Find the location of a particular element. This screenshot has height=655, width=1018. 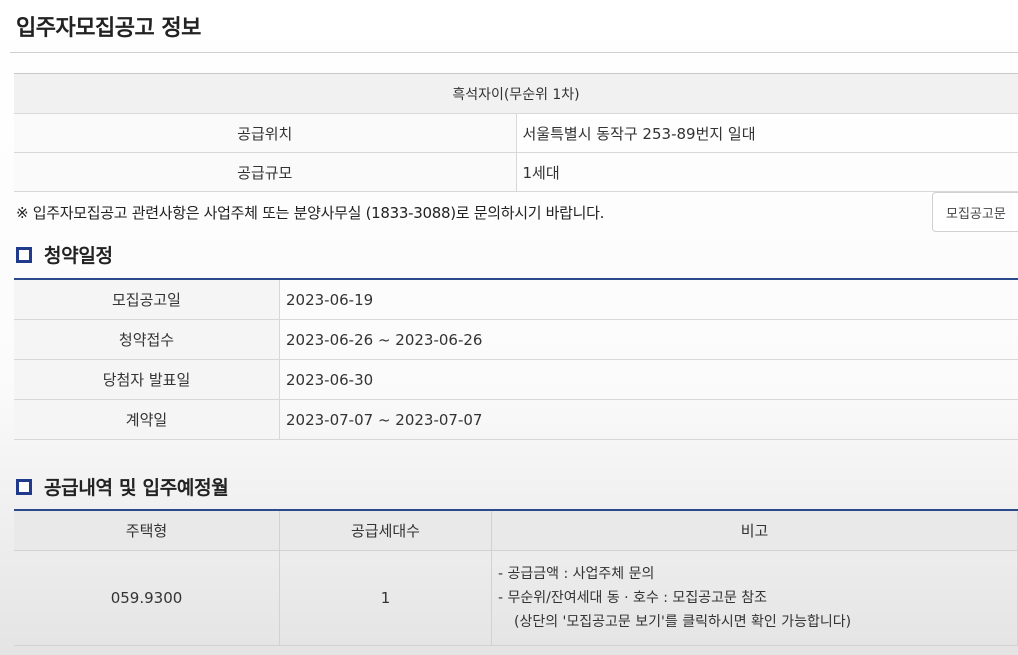

column-header-housing-type: 주택형 is located at coordinates (147, 530).